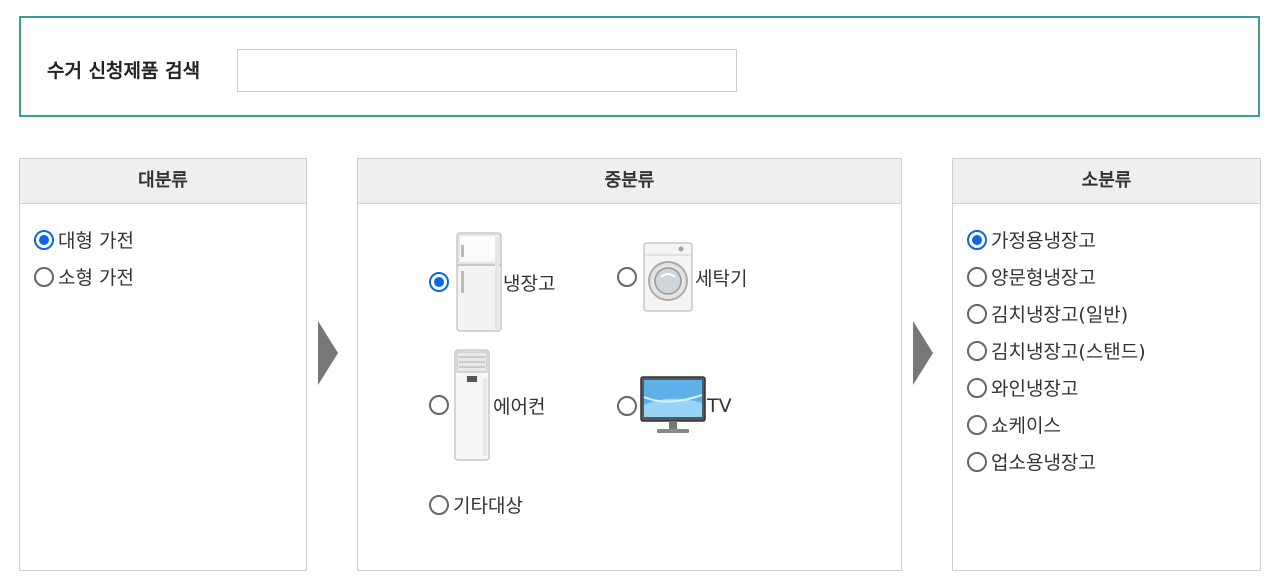 The width and height of the screenshot is (1269, 577). What do you see at coordinates (1043, 463) in the screenshot?
I see `option-label: 업소용냉장고` at bounding box center [1043, 463].